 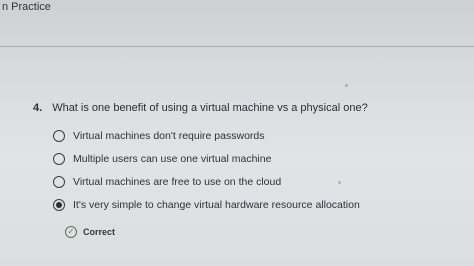 What do you see at coordinates (99, 232) in the screenshot?
I see `result-label: Correct` at bounding box center [99, 232].